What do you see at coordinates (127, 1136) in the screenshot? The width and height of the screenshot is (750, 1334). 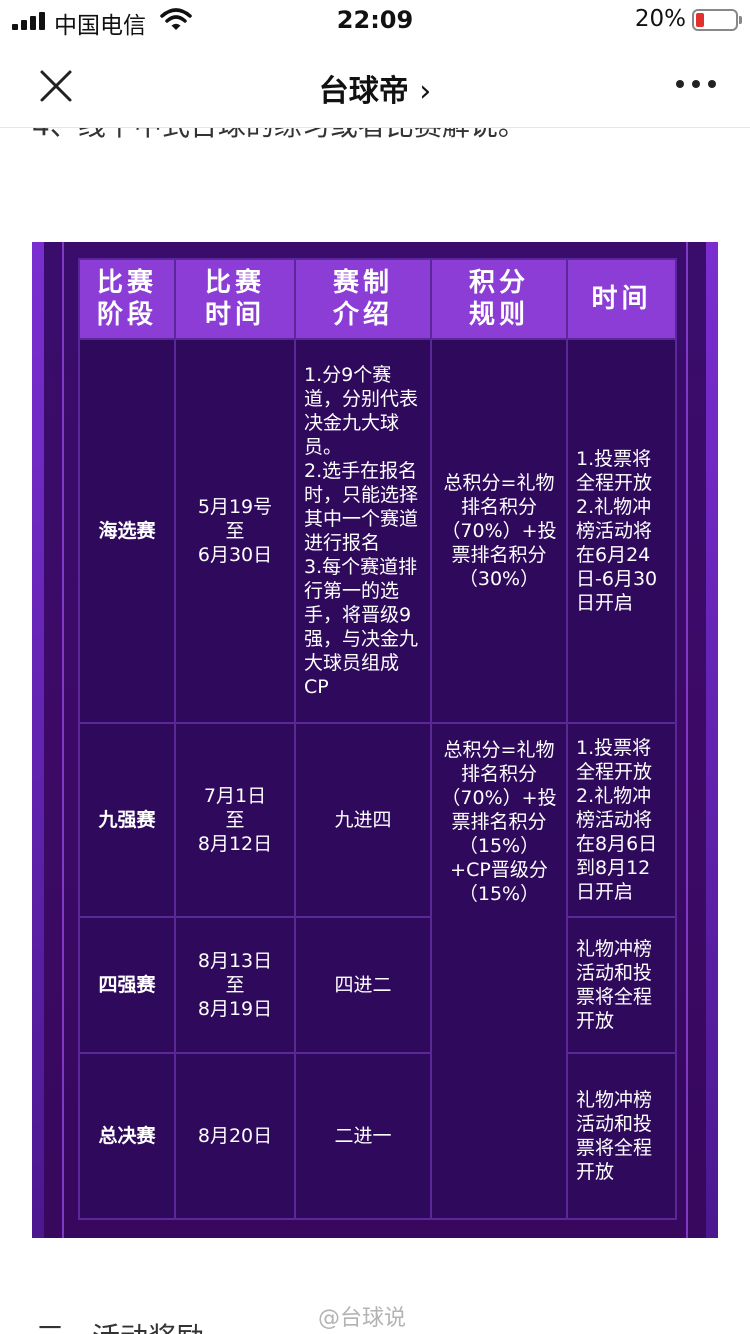 I see `stage-cell: 总决赛` at bounding box center [127, 1136].